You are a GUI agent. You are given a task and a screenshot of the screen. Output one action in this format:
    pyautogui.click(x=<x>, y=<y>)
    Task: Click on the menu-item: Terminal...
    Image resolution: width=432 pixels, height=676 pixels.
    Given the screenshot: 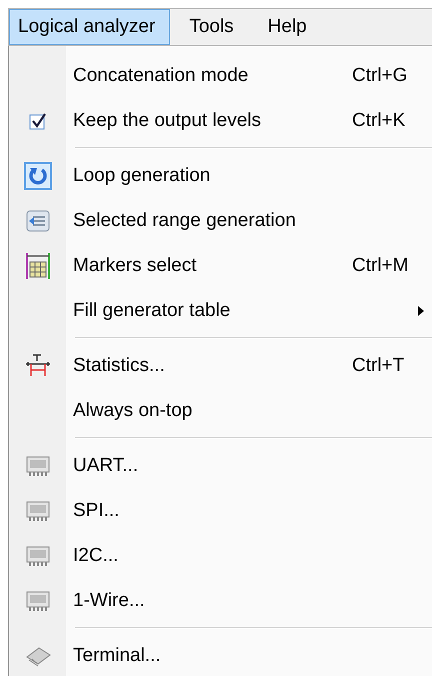 What is the action you would take?
    pyautogui.click(x=252, y=655)
    